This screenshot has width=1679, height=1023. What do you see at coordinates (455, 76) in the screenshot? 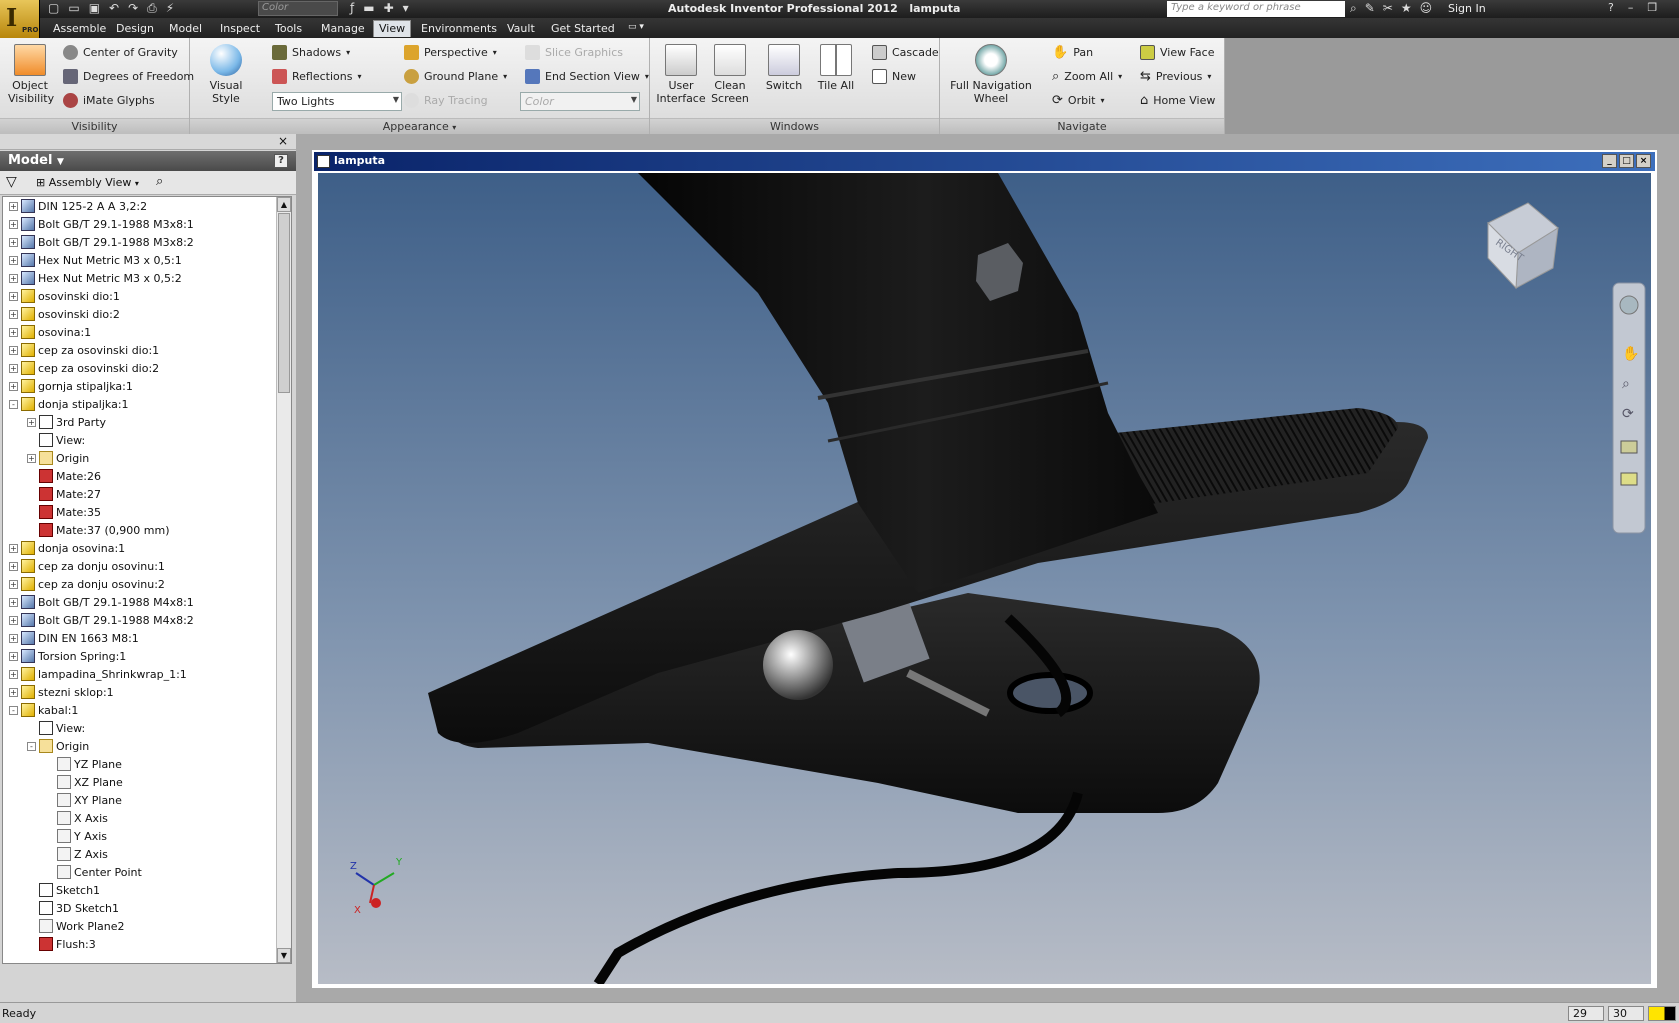
I see `ground-plane-button: Ground Plane ▾` at bounding box center [455, 76].